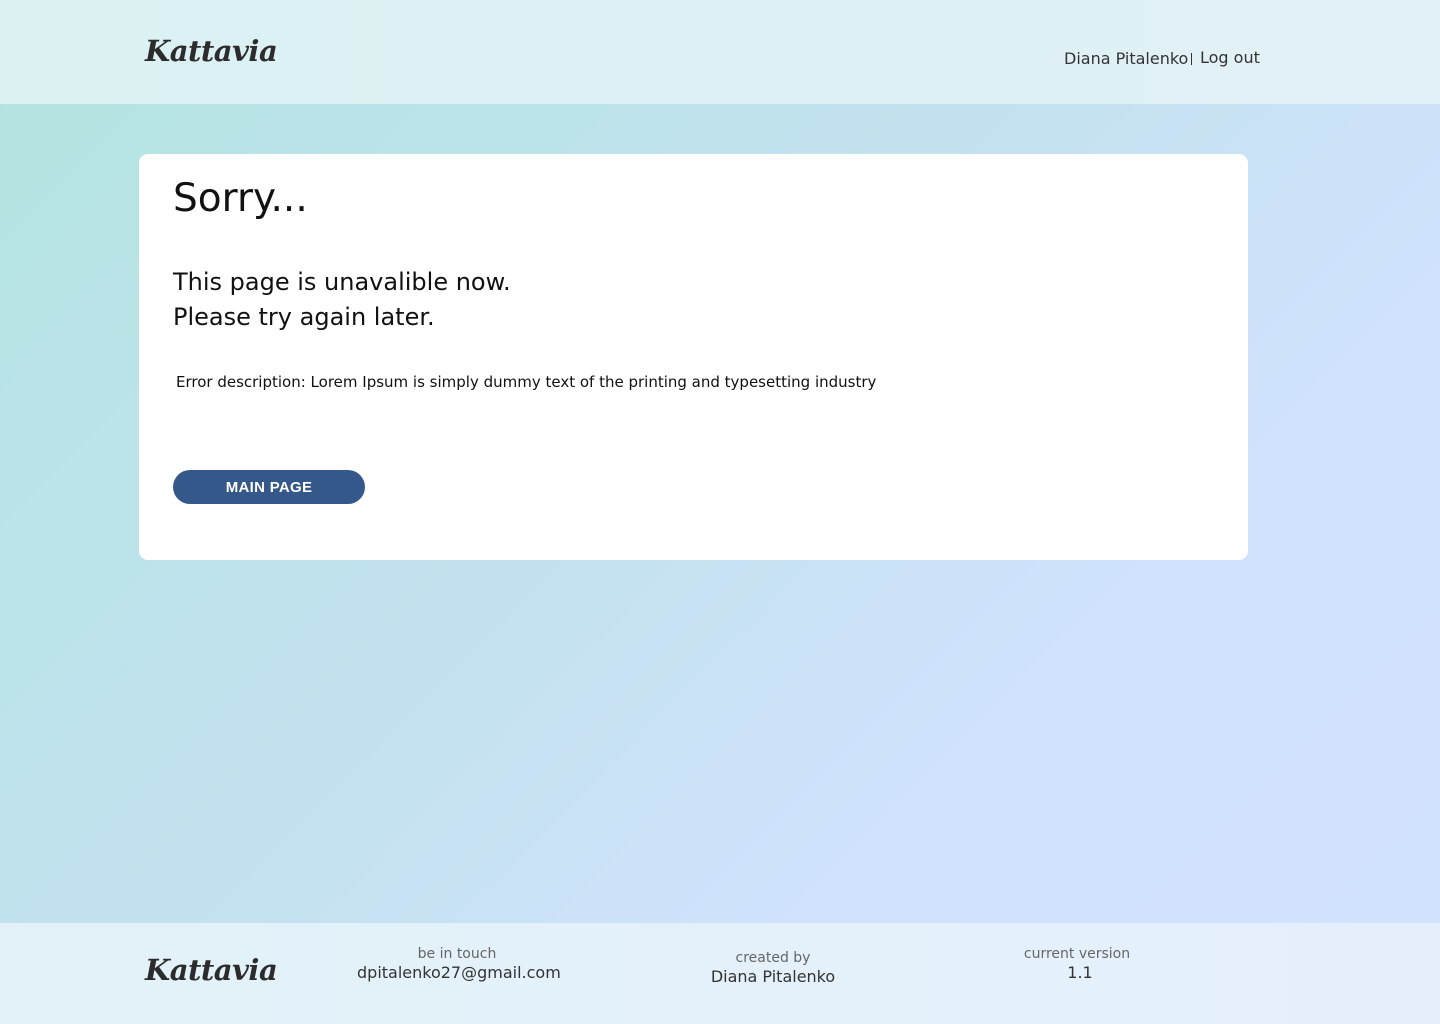 This screenshot has height=1024, width=1440. What do you see at coordinates (773, 958) in the screenshot?
I see `created-label: created by` at bounding box center [773, 958].